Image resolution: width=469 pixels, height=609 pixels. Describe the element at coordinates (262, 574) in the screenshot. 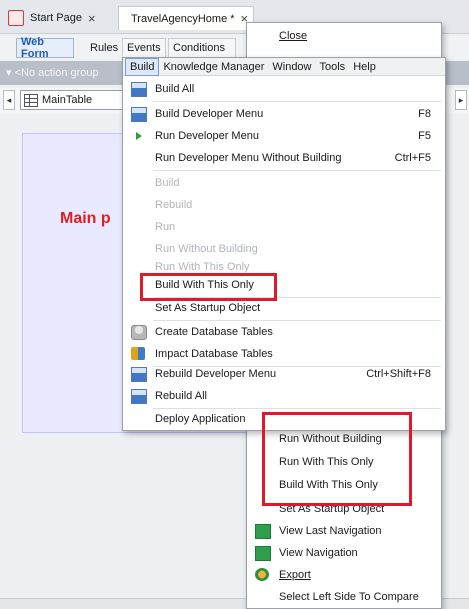

I see `export-icon` at that location.